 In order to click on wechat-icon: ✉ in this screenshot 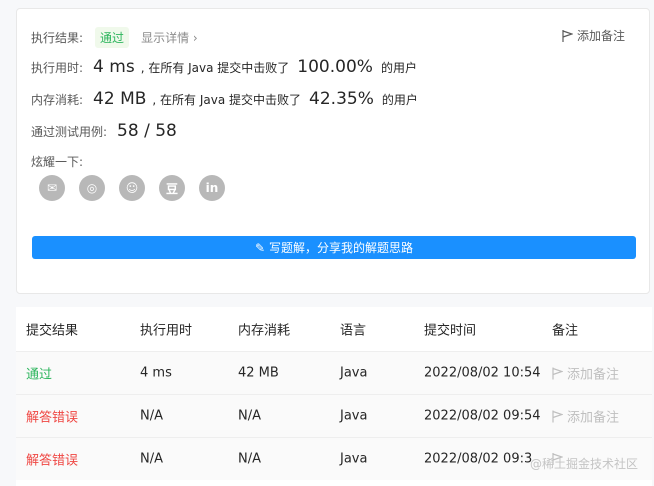, I will do `click(52, 188)`.